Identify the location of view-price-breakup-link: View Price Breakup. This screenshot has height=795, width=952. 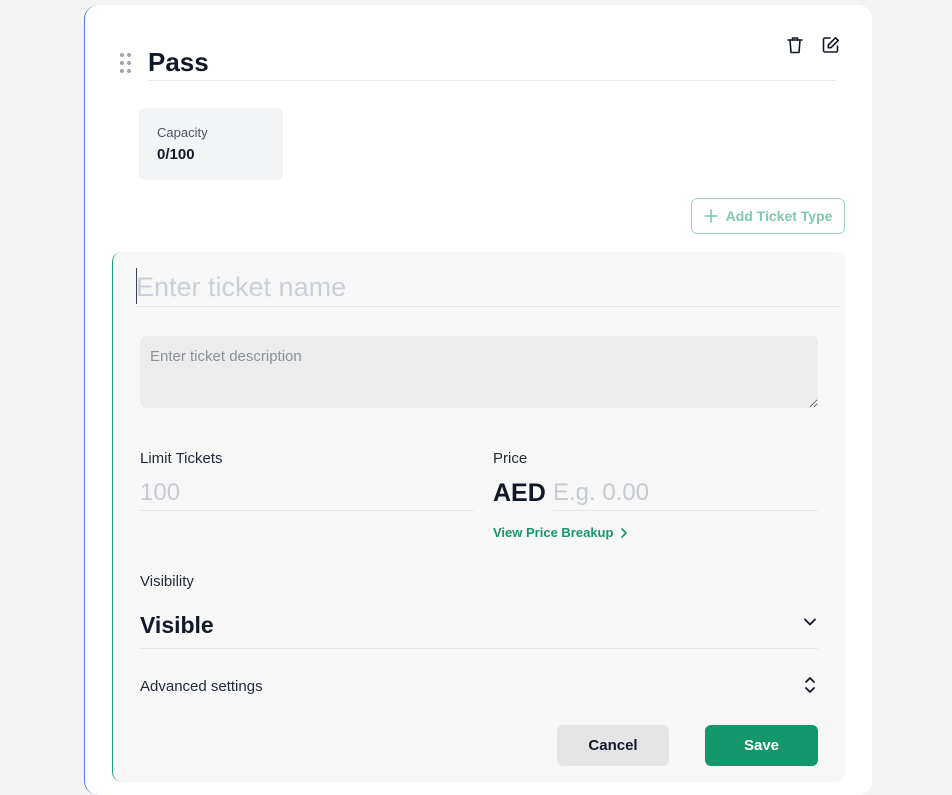
(560, 532).